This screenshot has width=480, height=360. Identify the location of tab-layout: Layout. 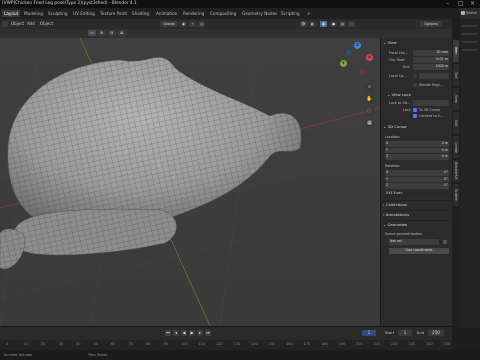
(11, 13).